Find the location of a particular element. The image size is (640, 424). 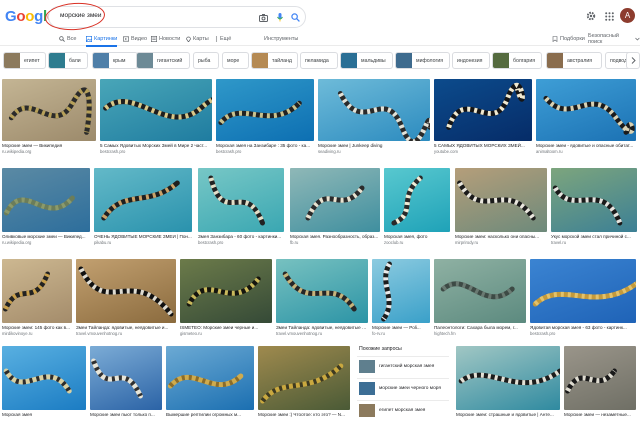

related-item: гигантский морская змея is located at coordinates (403, 366).